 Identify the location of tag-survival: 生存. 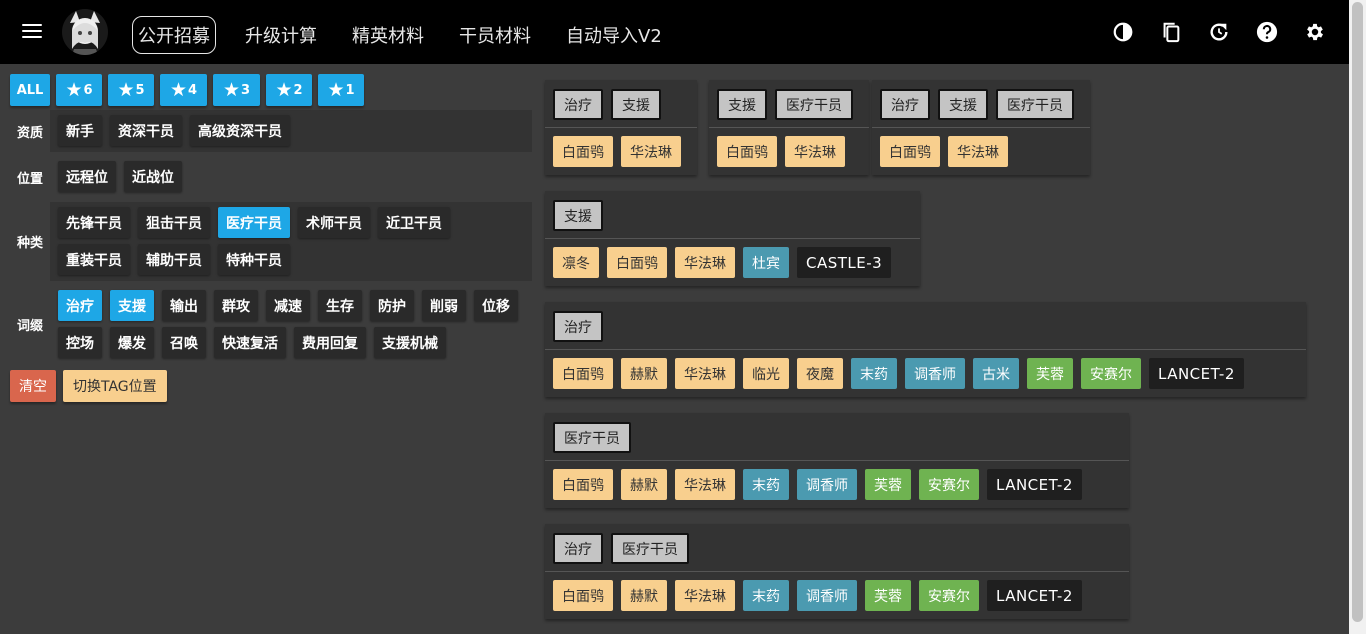
(340, 305).